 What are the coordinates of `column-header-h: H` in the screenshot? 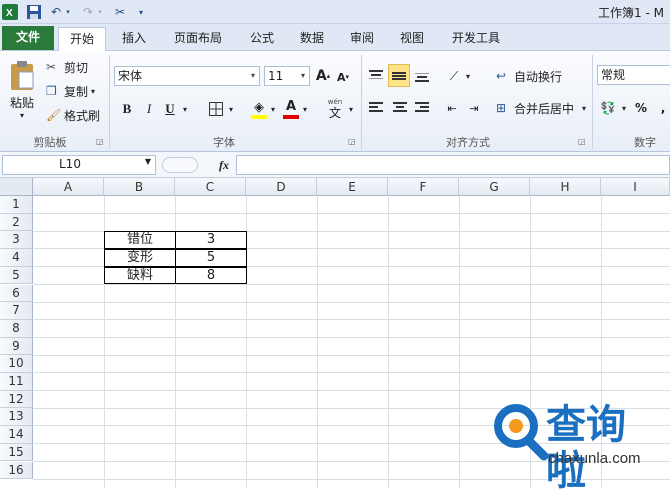 It's located at (565, 187).